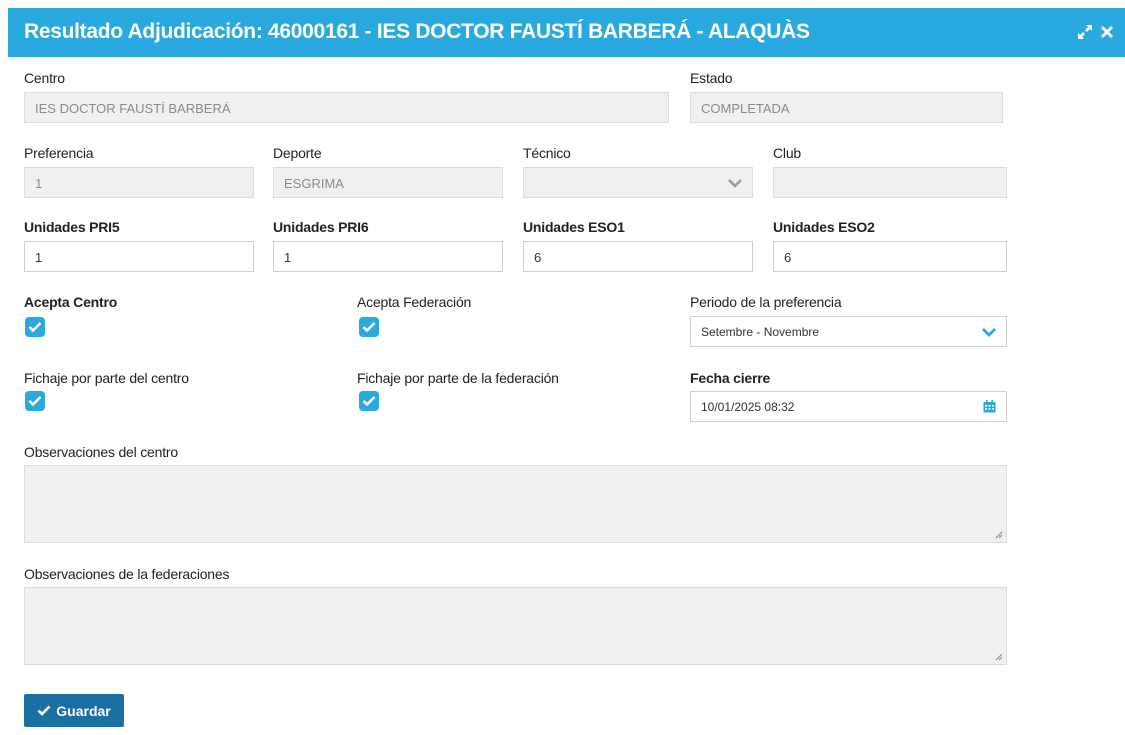  I want to click on unidades-eso1-input: 6, so click(638, 256).